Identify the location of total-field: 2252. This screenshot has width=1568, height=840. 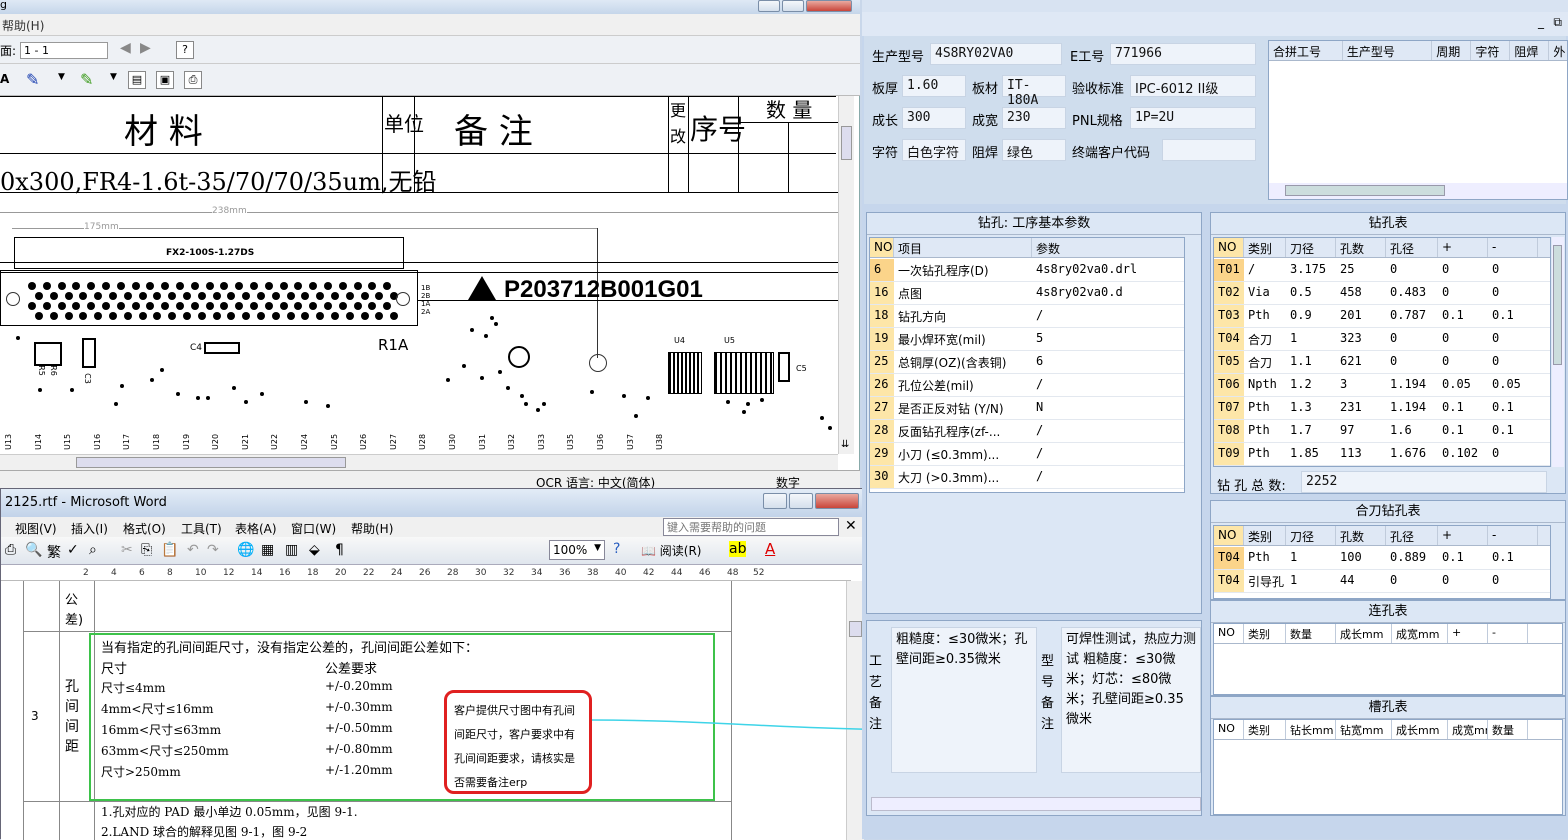
(1424, 482).